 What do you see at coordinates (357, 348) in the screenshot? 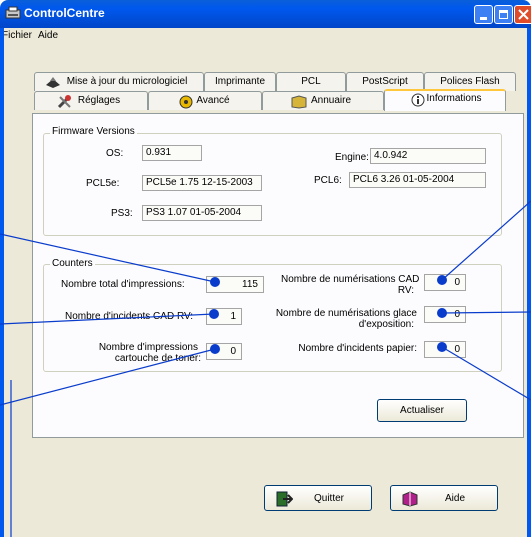
I see `paper-incidents-label: Nombre d'incidents papier:` at bounding box center [357, 348].